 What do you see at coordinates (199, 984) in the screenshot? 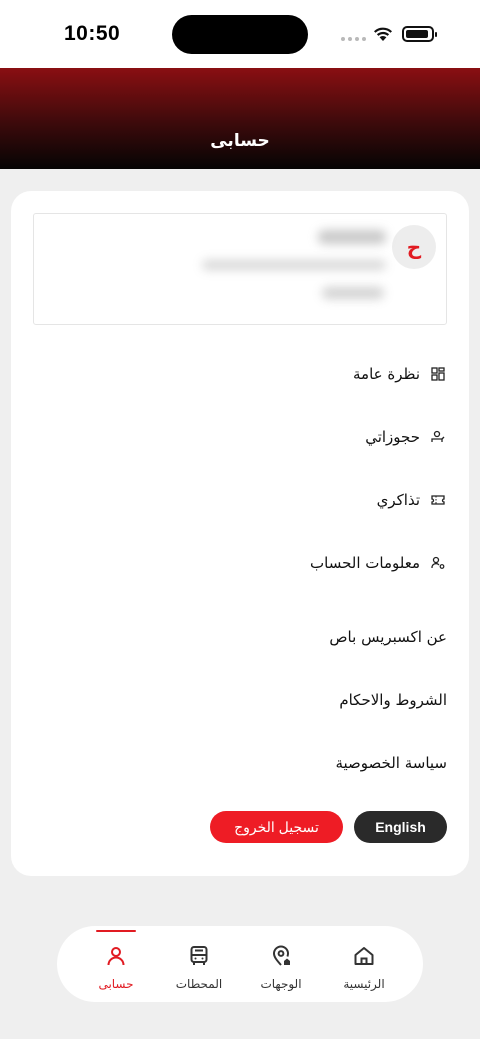
I see `tab-label: المحطات` at bounding box center [199, 984].